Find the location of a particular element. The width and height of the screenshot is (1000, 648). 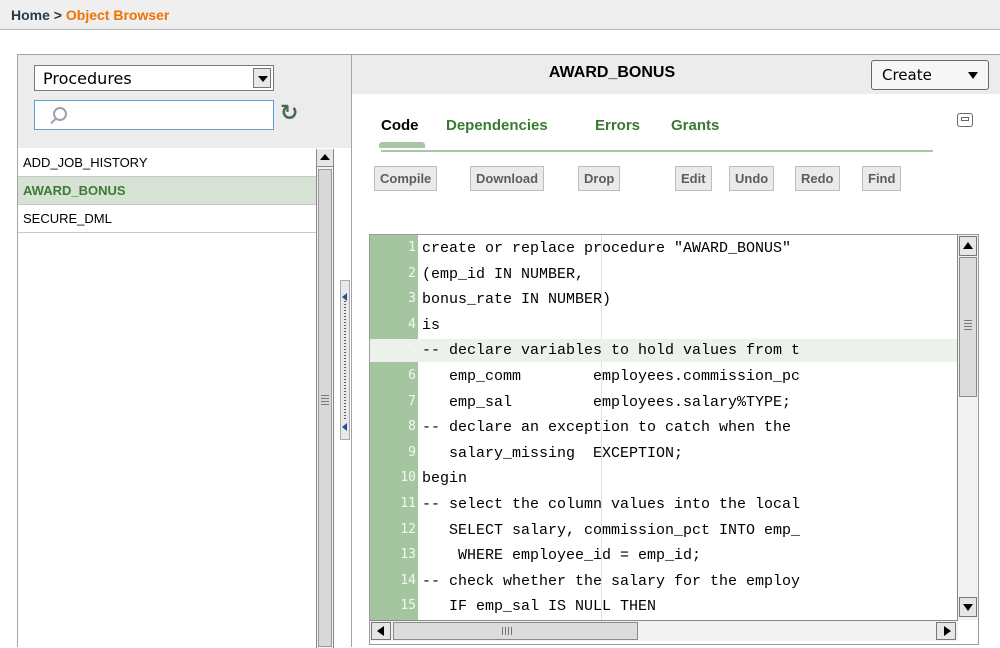

code-text: salary_missing EXCEPTION; is located at coordinates (553, 453).